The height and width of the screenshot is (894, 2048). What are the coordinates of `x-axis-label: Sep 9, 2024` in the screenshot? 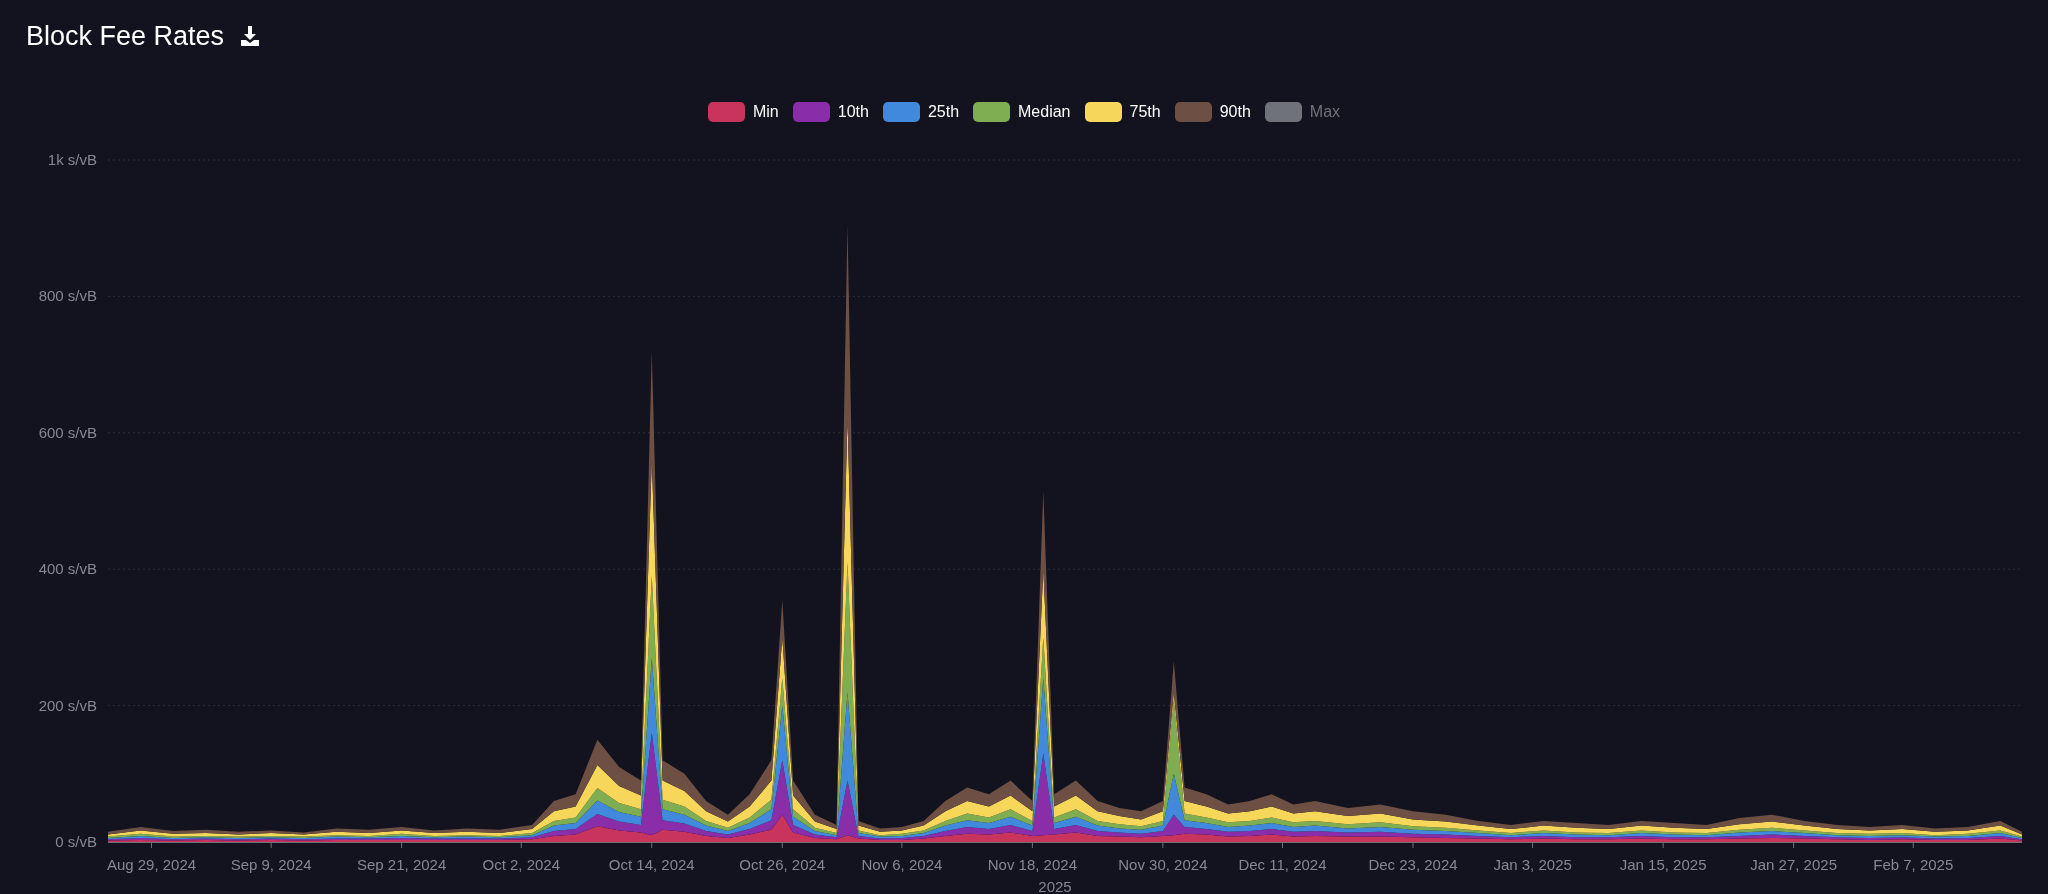 It's located at (271, 864).